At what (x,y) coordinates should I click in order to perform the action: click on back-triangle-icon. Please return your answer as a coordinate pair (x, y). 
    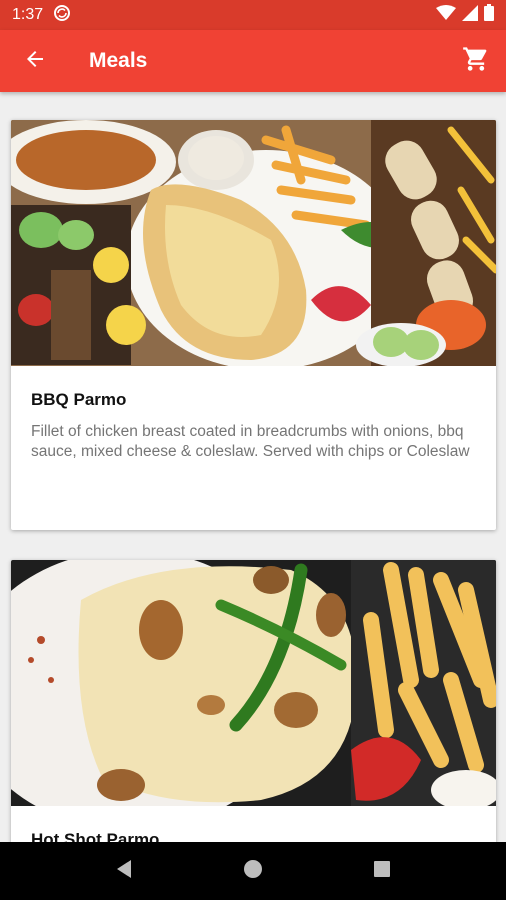
    Looking at the image, I should click on (124, 871).